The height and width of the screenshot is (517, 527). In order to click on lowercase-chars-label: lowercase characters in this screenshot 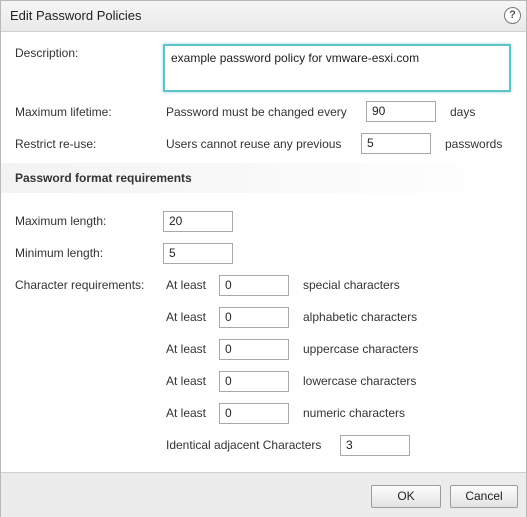, I will do `click(360, 381)`.